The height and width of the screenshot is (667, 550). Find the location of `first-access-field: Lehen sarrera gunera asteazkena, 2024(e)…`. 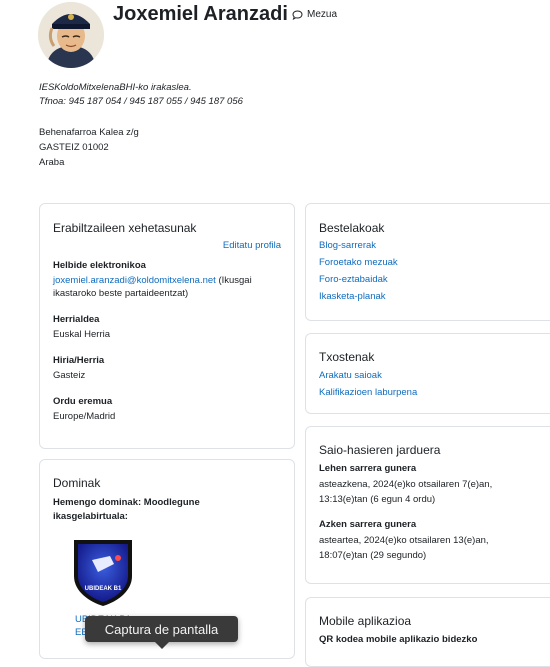

first-access-field: Lehen sarrera gunera asteazkena, 2024(e)… is located at coordinates (419, 485).